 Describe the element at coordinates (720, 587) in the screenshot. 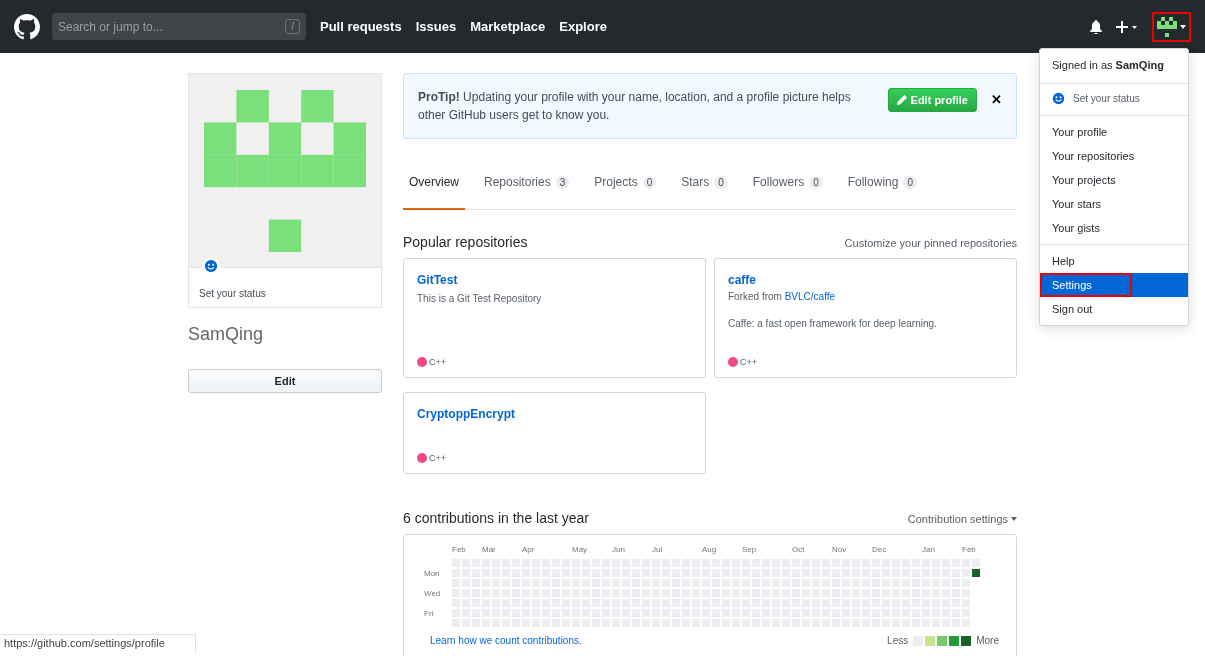

I see `contribution-graph-drawing: Feb Mar Apr May Jun Jul Aug Sep Oct Nov Dec Jan Feb Mon Wed Fri` at that location.